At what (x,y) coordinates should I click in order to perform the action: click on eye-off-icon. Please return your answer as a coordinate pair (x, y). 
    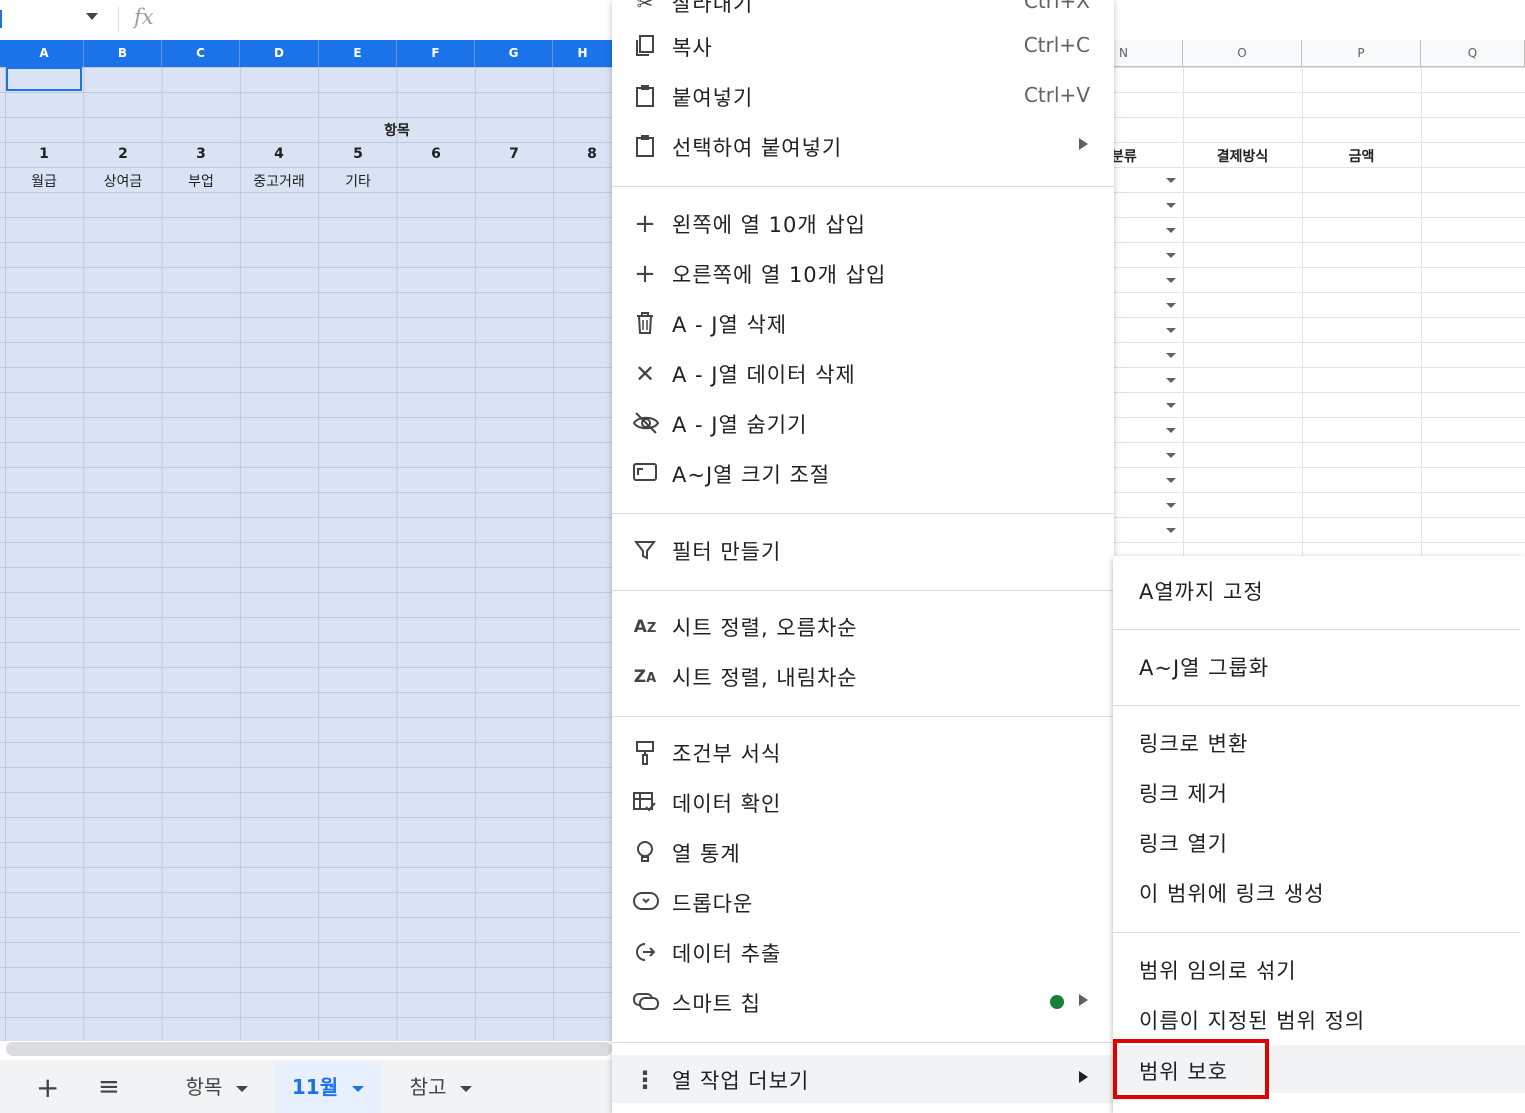
    Looking at the image, I should click on (646, 424).